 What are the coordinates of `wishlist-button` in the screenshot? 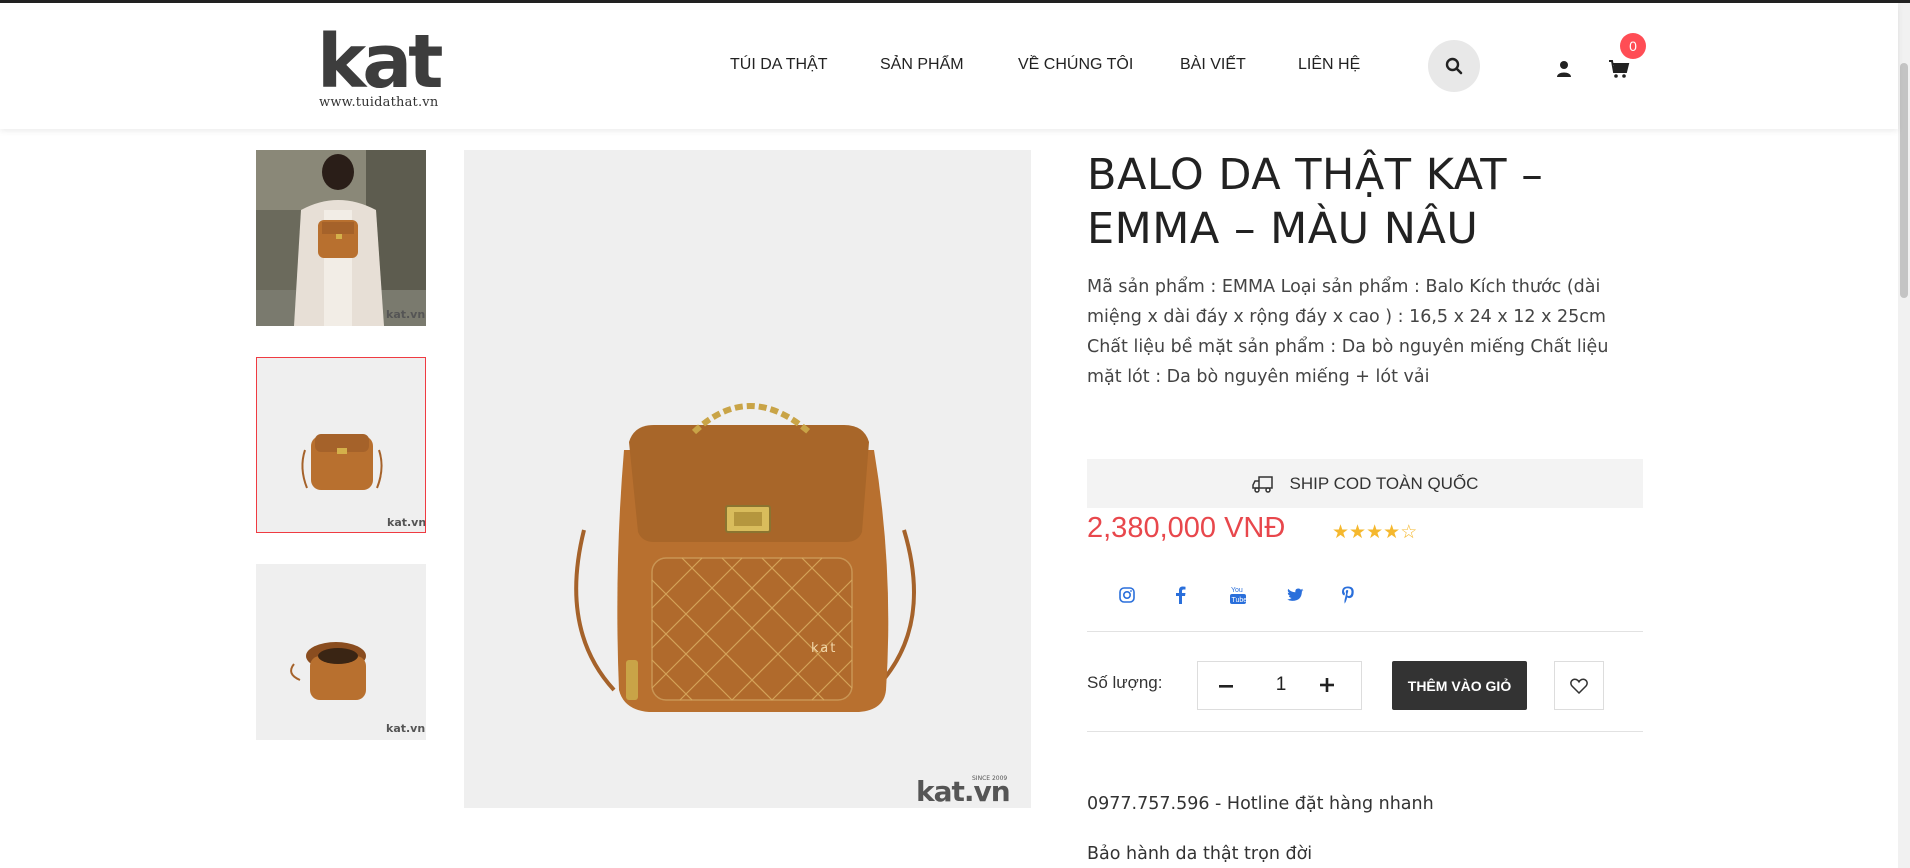 It's located at (1579, 685).